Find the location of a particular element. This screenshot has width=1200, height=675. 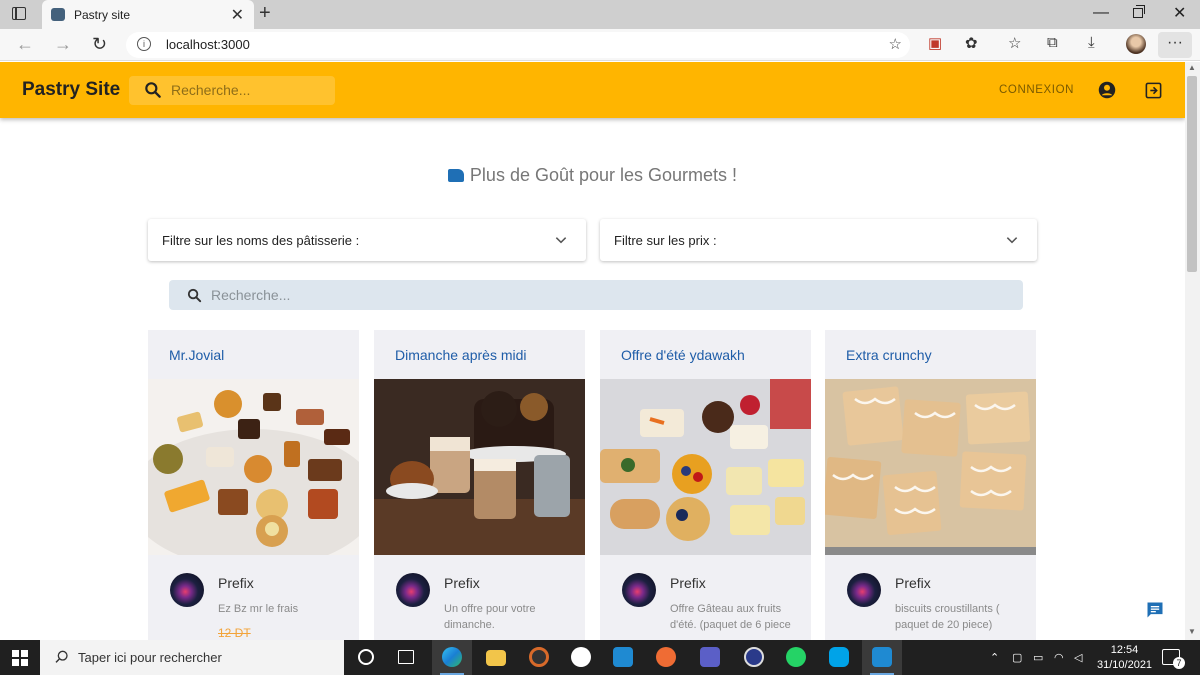

logout-icon is located at coordinates (1153, 90).